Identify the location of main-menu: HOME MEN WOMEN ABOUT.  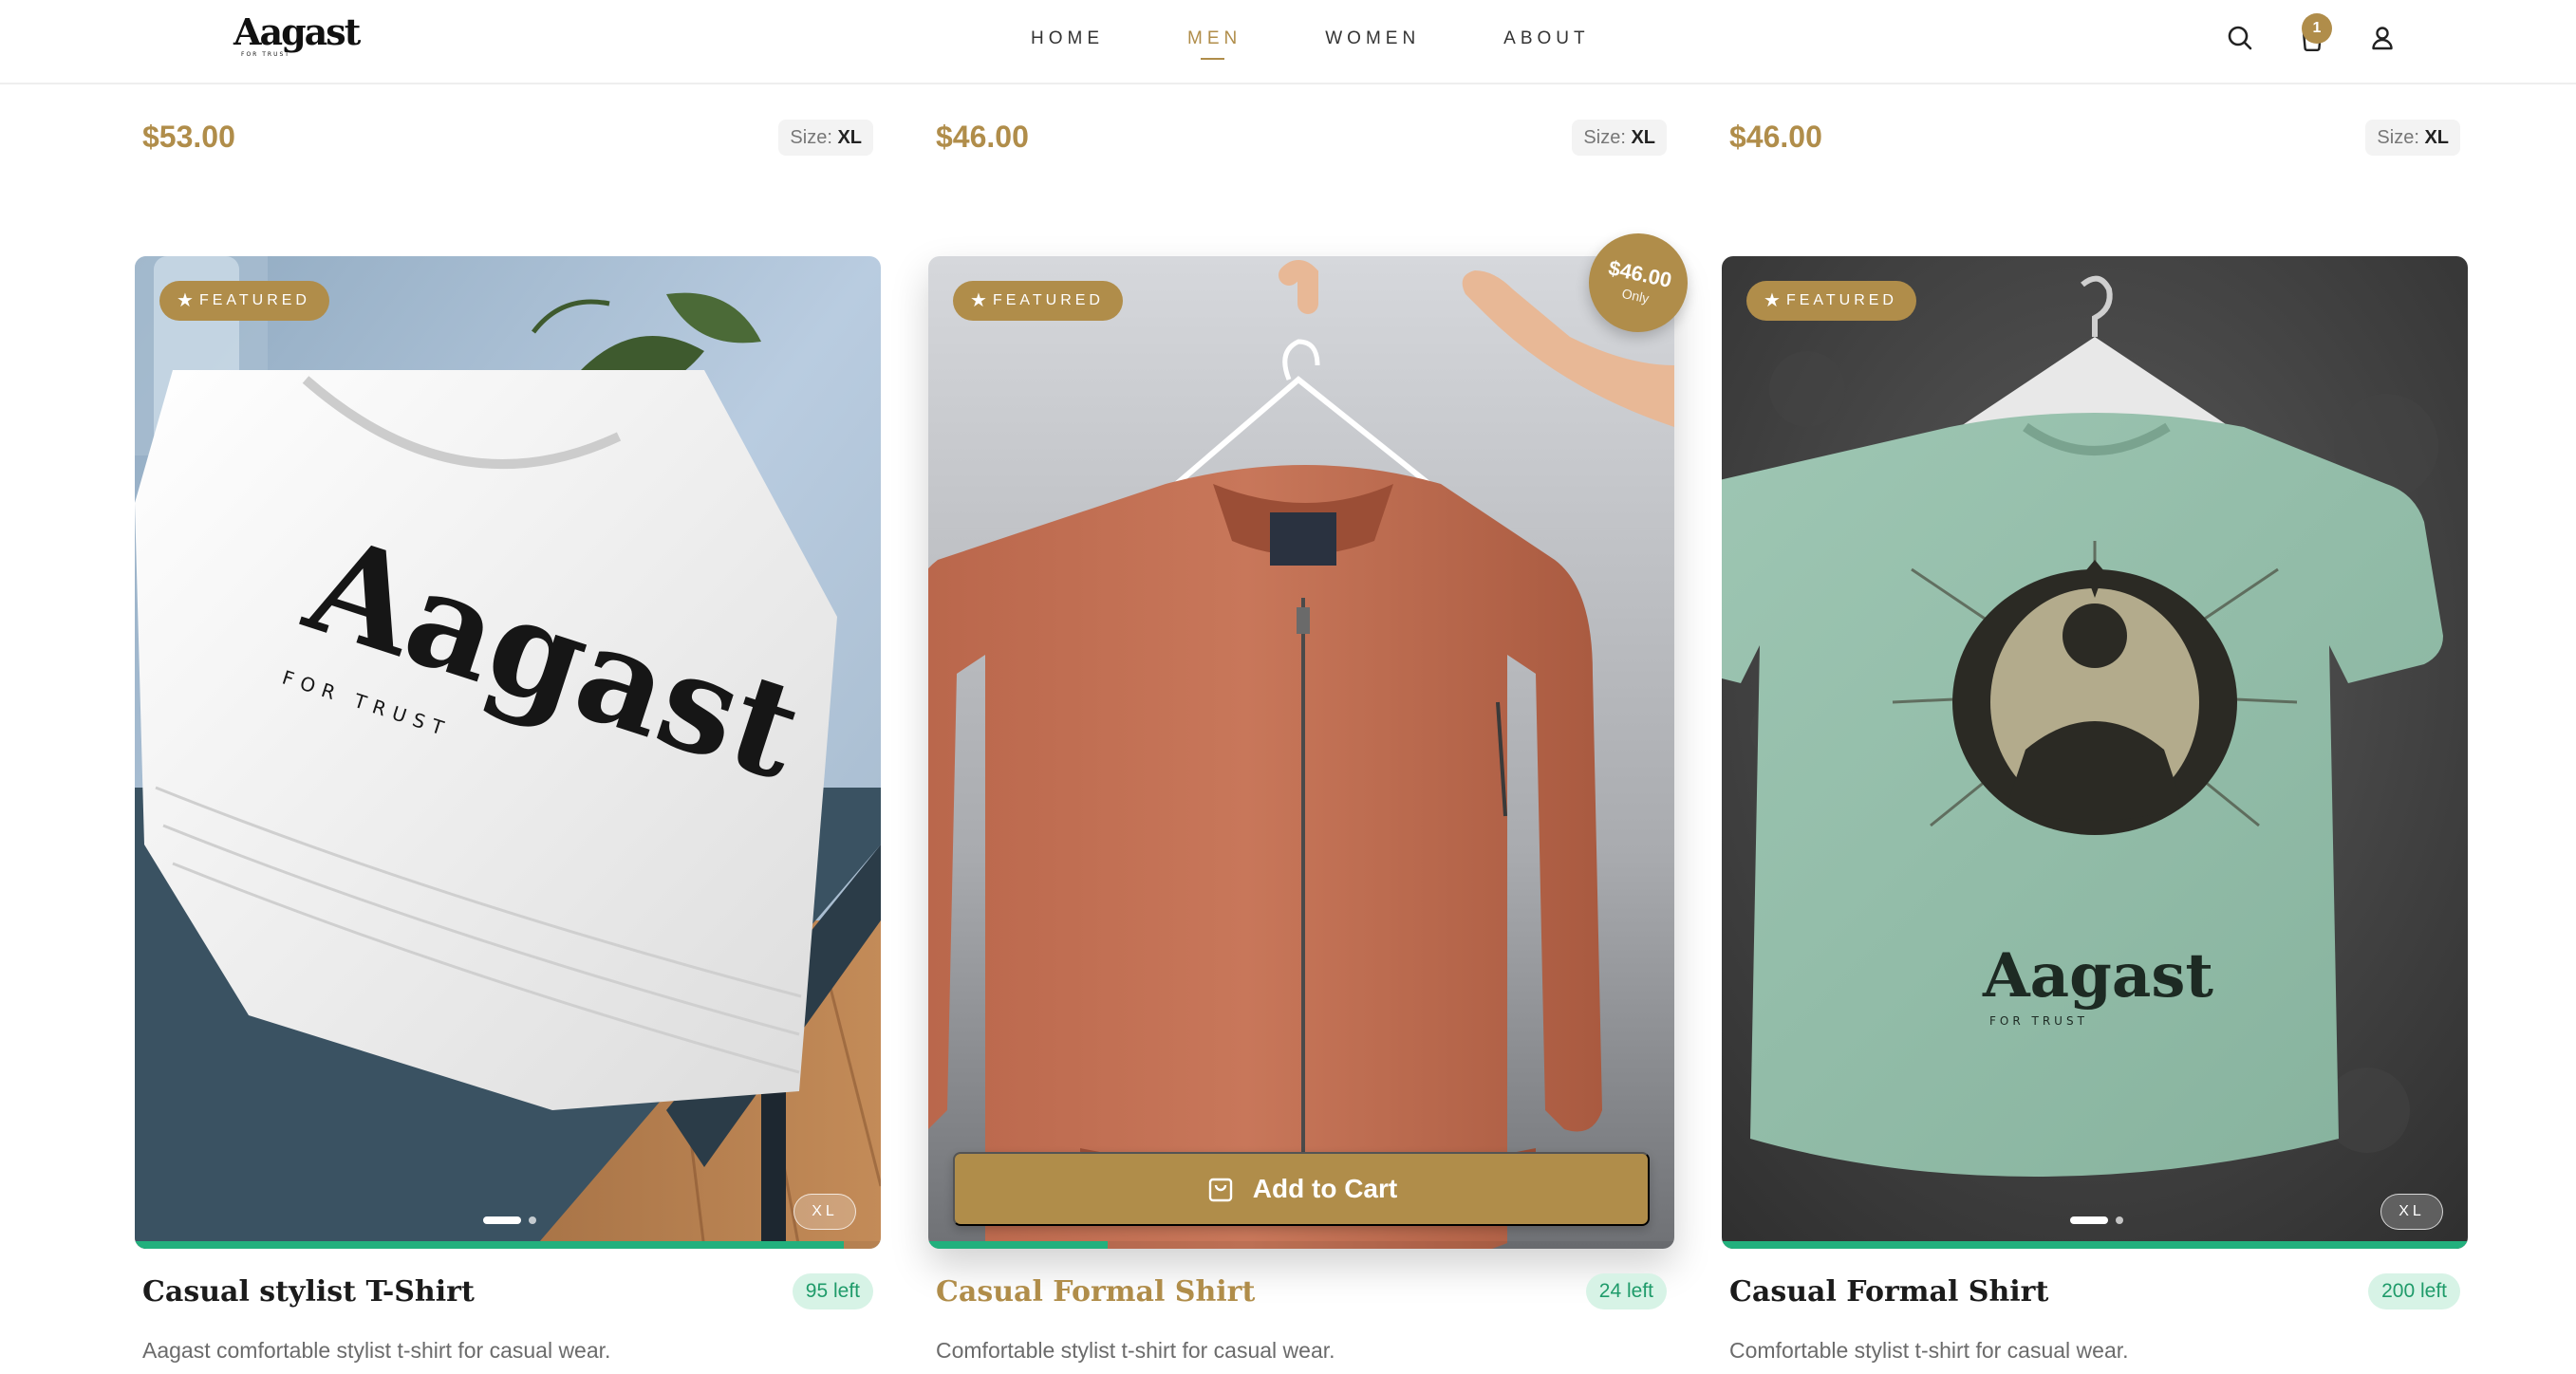
(1352, 43).